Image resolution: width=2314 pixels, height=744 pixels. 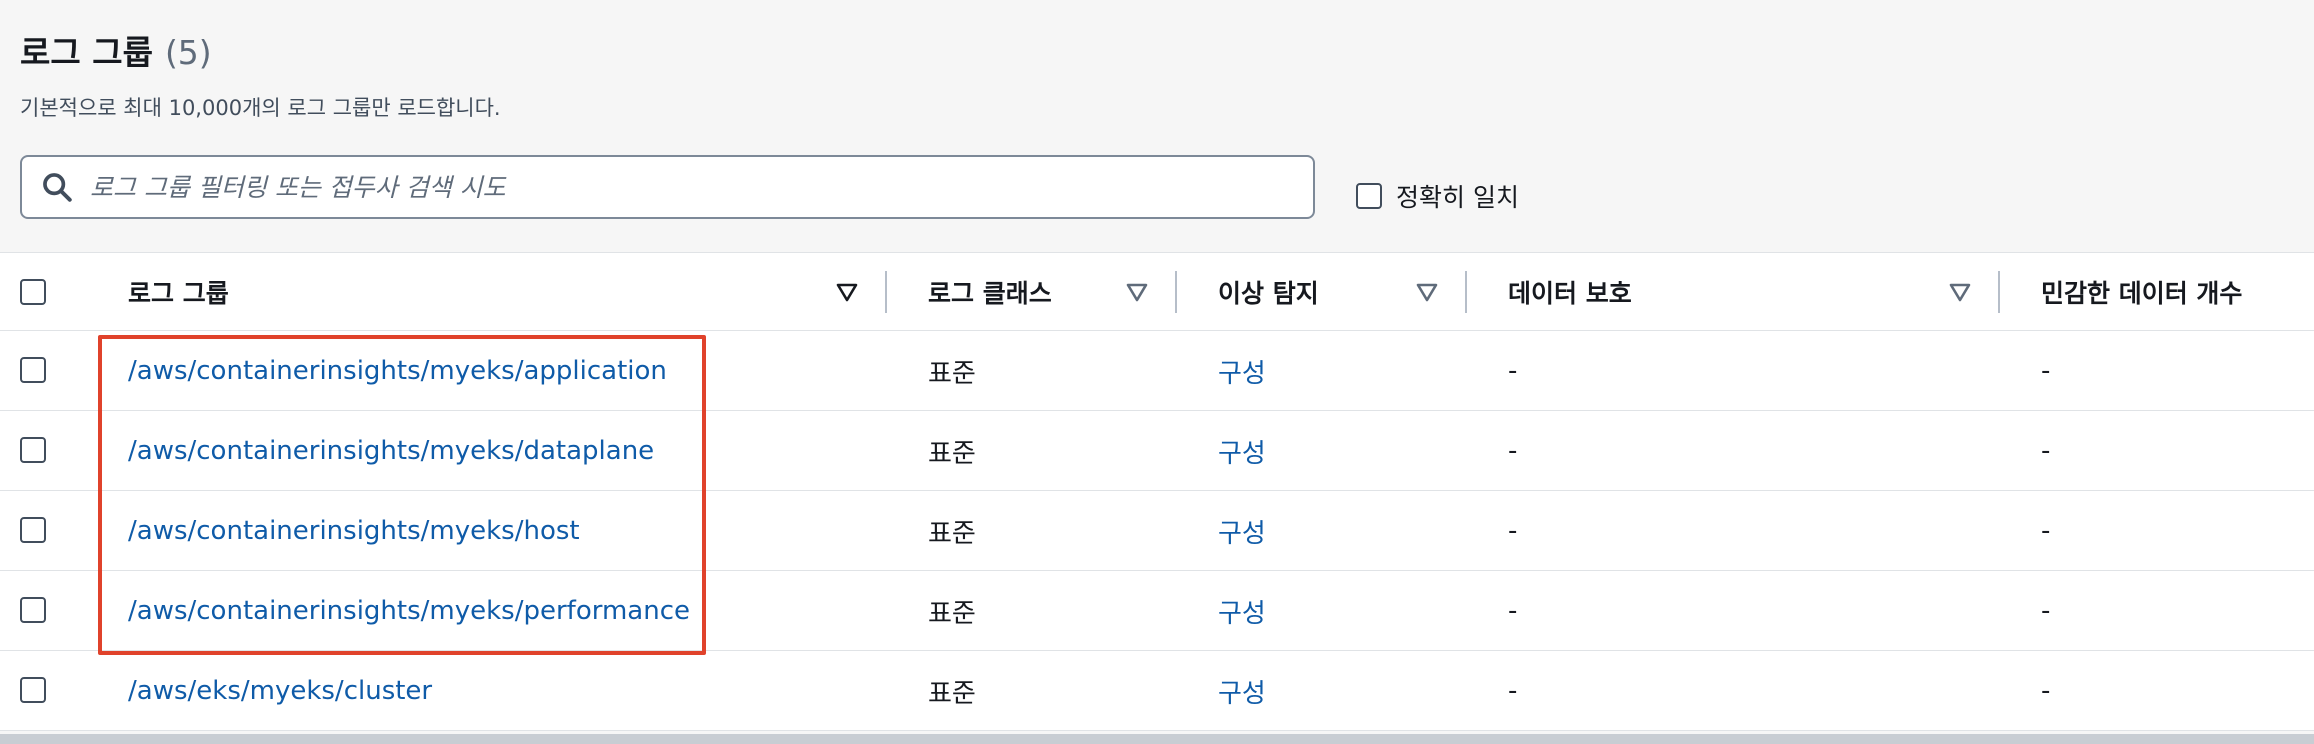 I want to click on exact-match-label: 정확히 일치, so click(x=1457, y=197).